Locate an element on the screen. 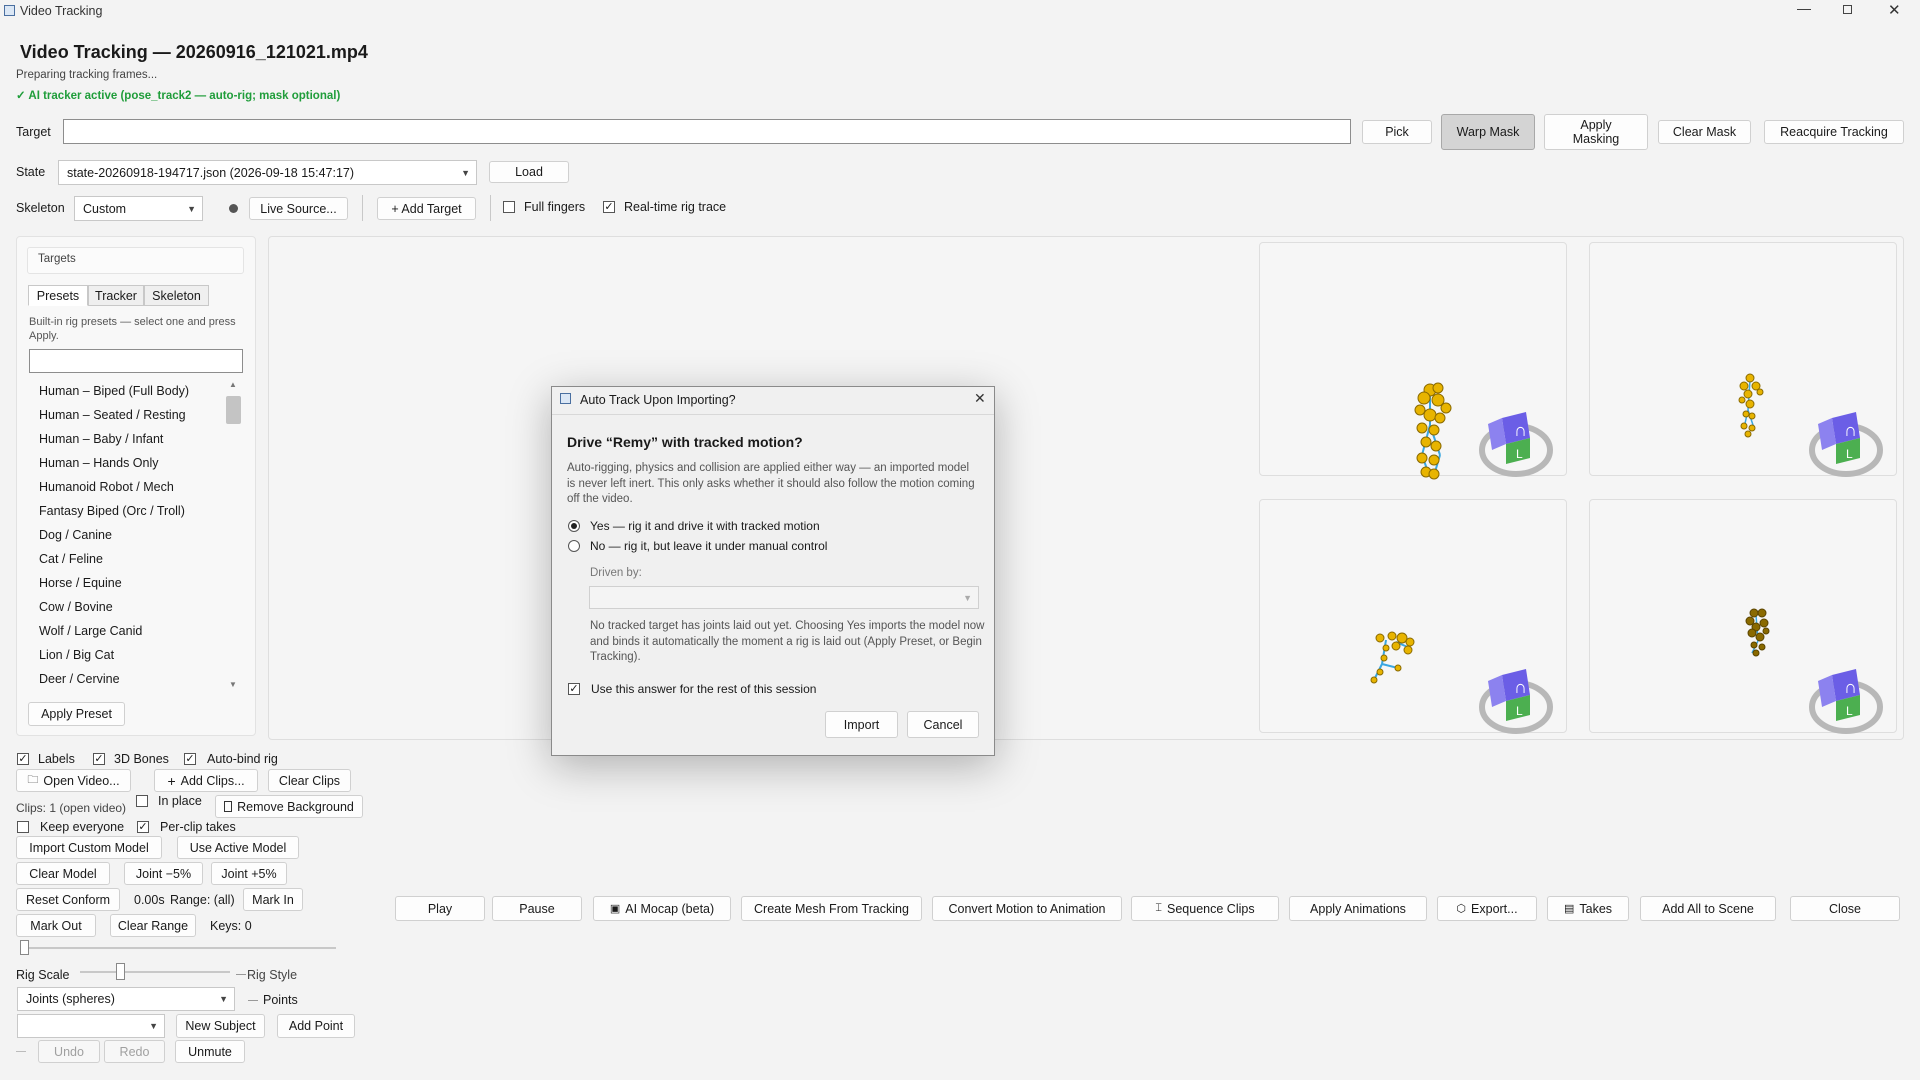 The image size is (1920, 1080). apply-animations-button: Apply Animations is located at coordinates (1358, 908).